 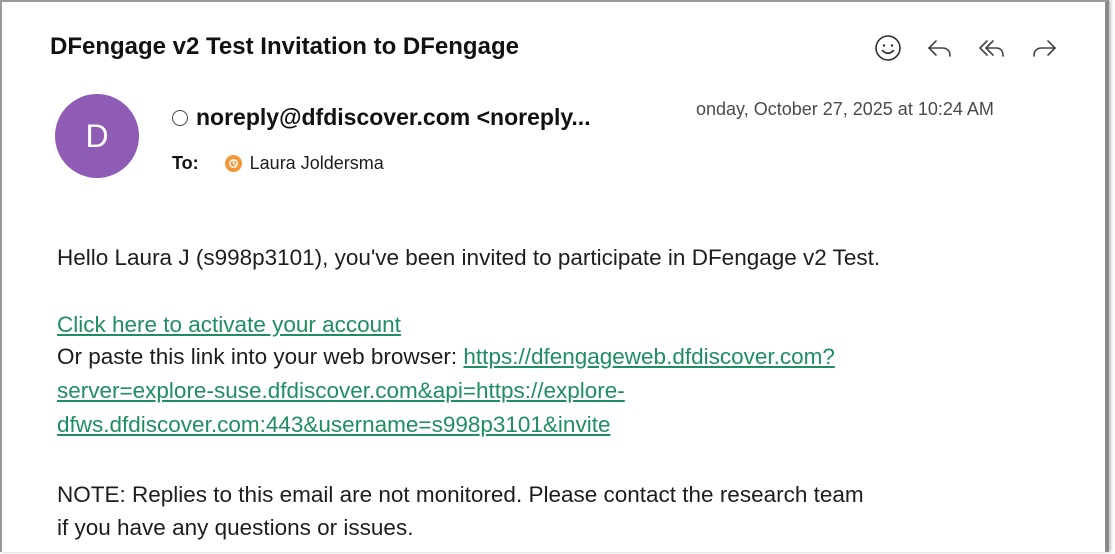 I want to click on sender-status-icon, so click(x=180, y=117).